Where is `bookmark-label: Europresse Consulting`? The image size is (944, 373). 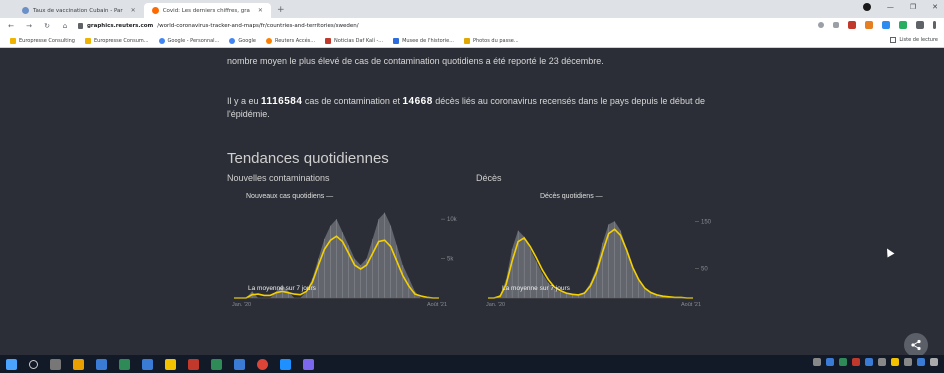 bookmark-label: Europresse Consulting is located at coordinates (47, 40).